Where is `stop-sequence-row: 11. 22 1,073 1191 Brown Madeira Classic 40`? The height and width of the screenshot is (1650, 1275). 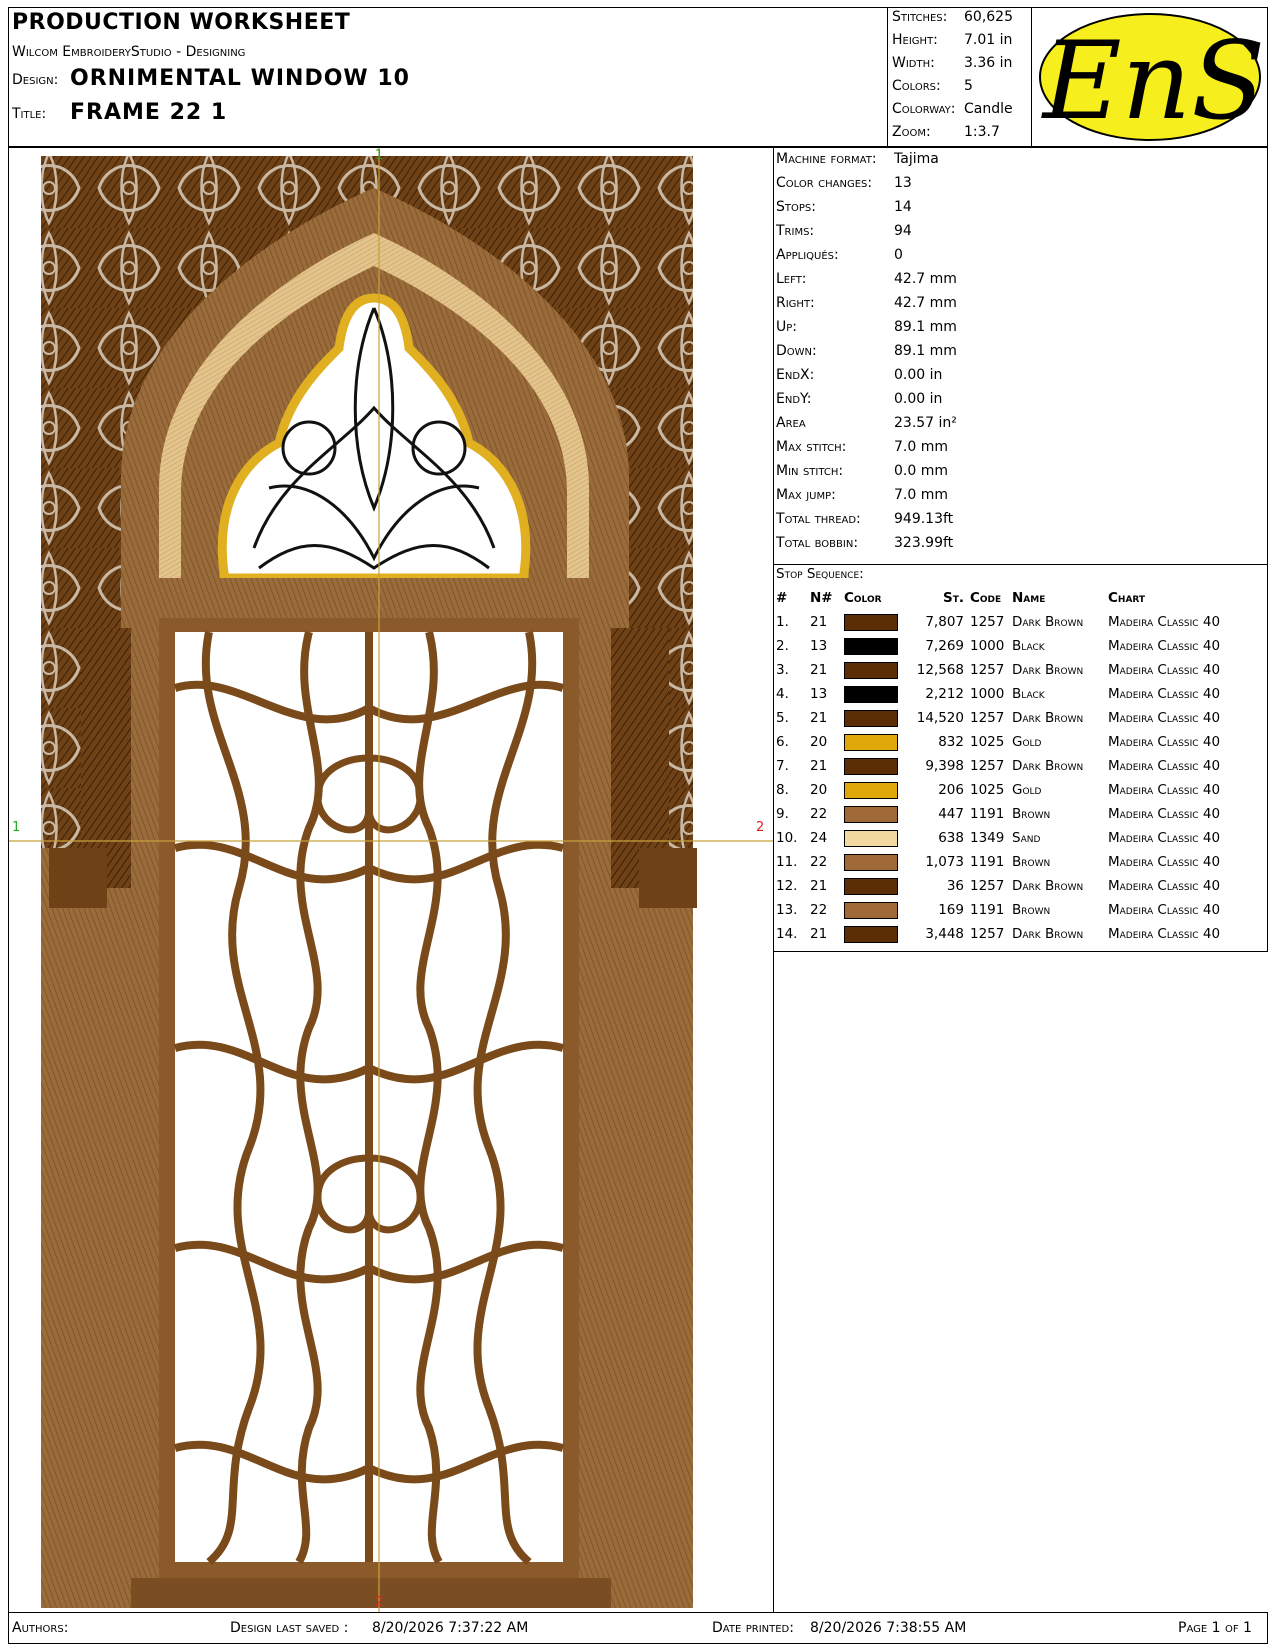
stop-sequence-row: 11. 22 1,073 1191 Brown Madeira Classic 40 is located at coordinates (1020, 862).